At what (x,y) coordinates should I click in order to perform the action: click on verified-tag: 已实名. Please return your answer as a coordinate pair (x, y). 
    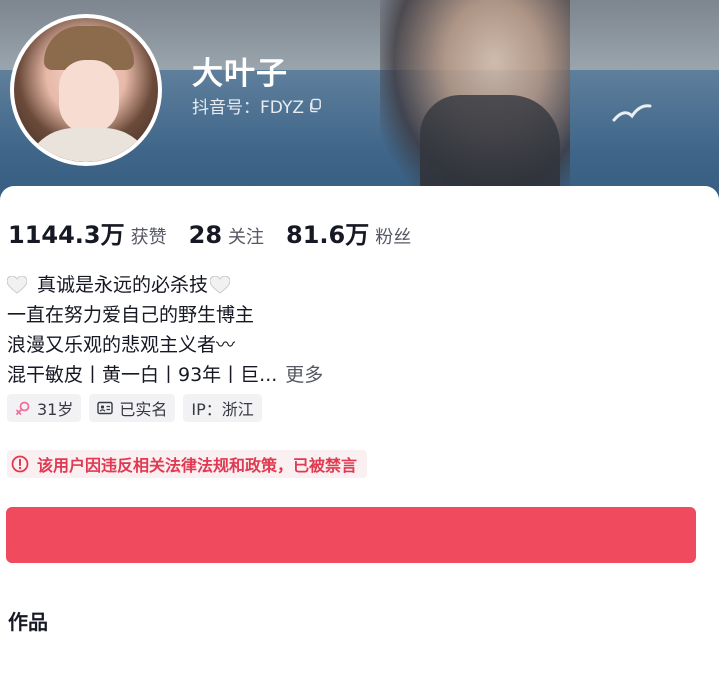
    Looking at the image, I should click on (132, 408).